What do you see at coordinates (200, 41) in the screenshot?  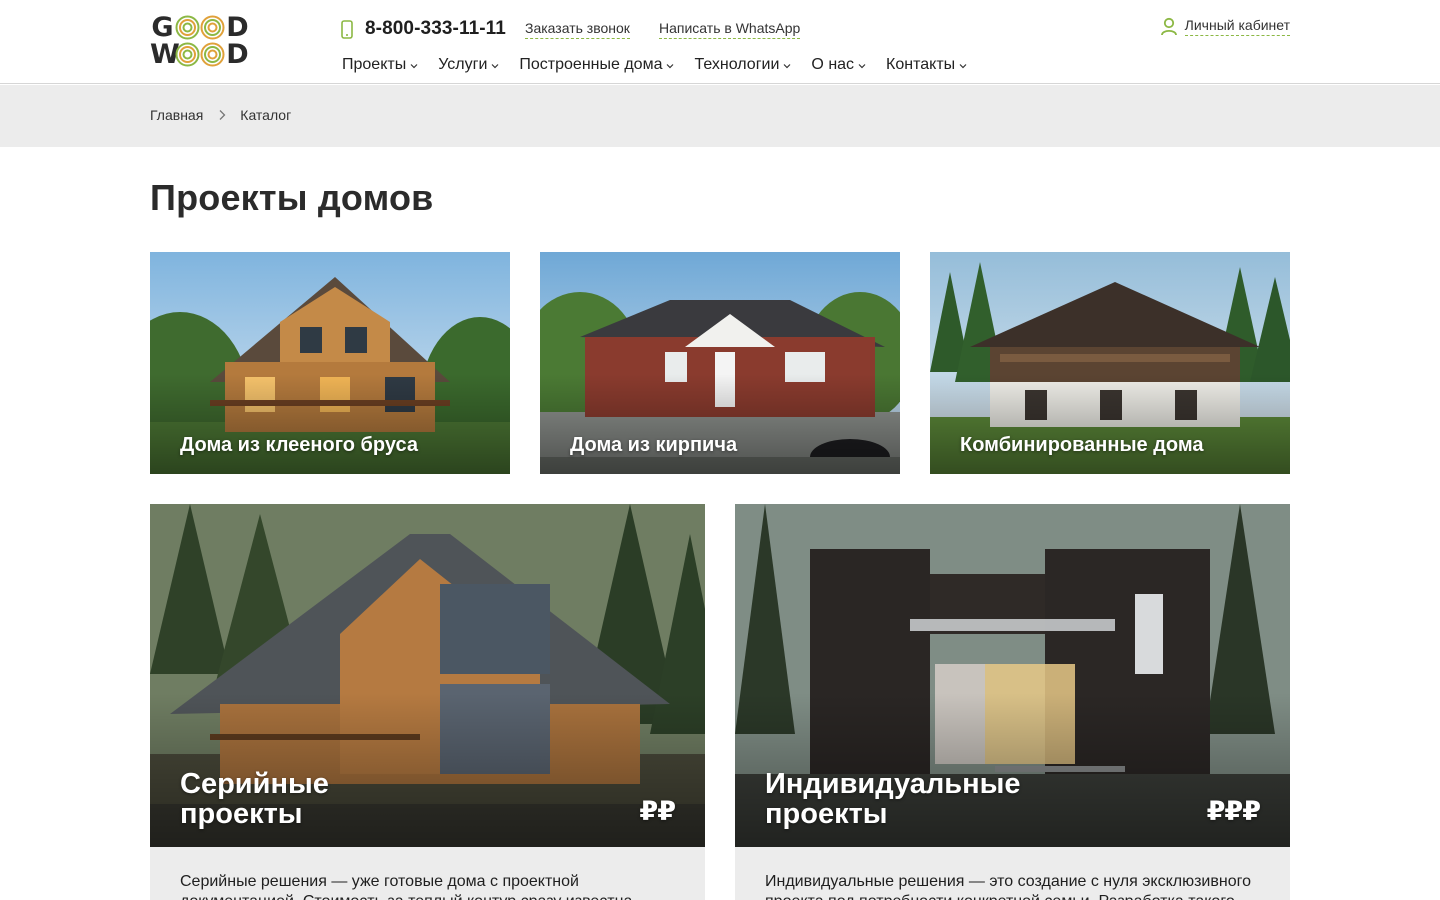 I see `goodwood-logo: G D W D` at bounding box center [200, 41].